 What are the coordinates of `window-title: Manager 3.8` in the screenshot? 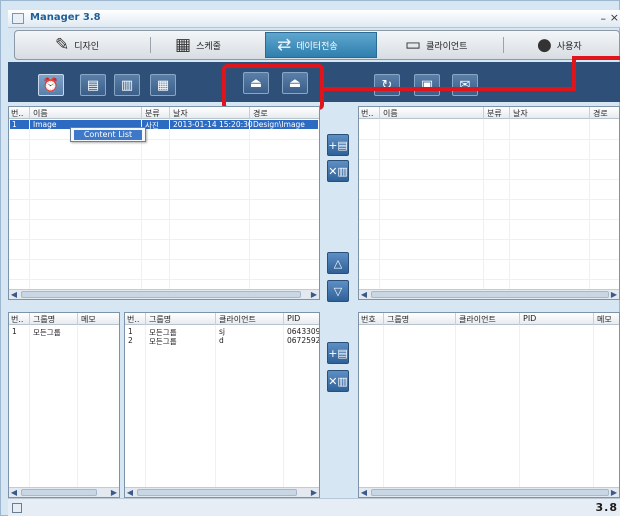 It's located at (65, 17).